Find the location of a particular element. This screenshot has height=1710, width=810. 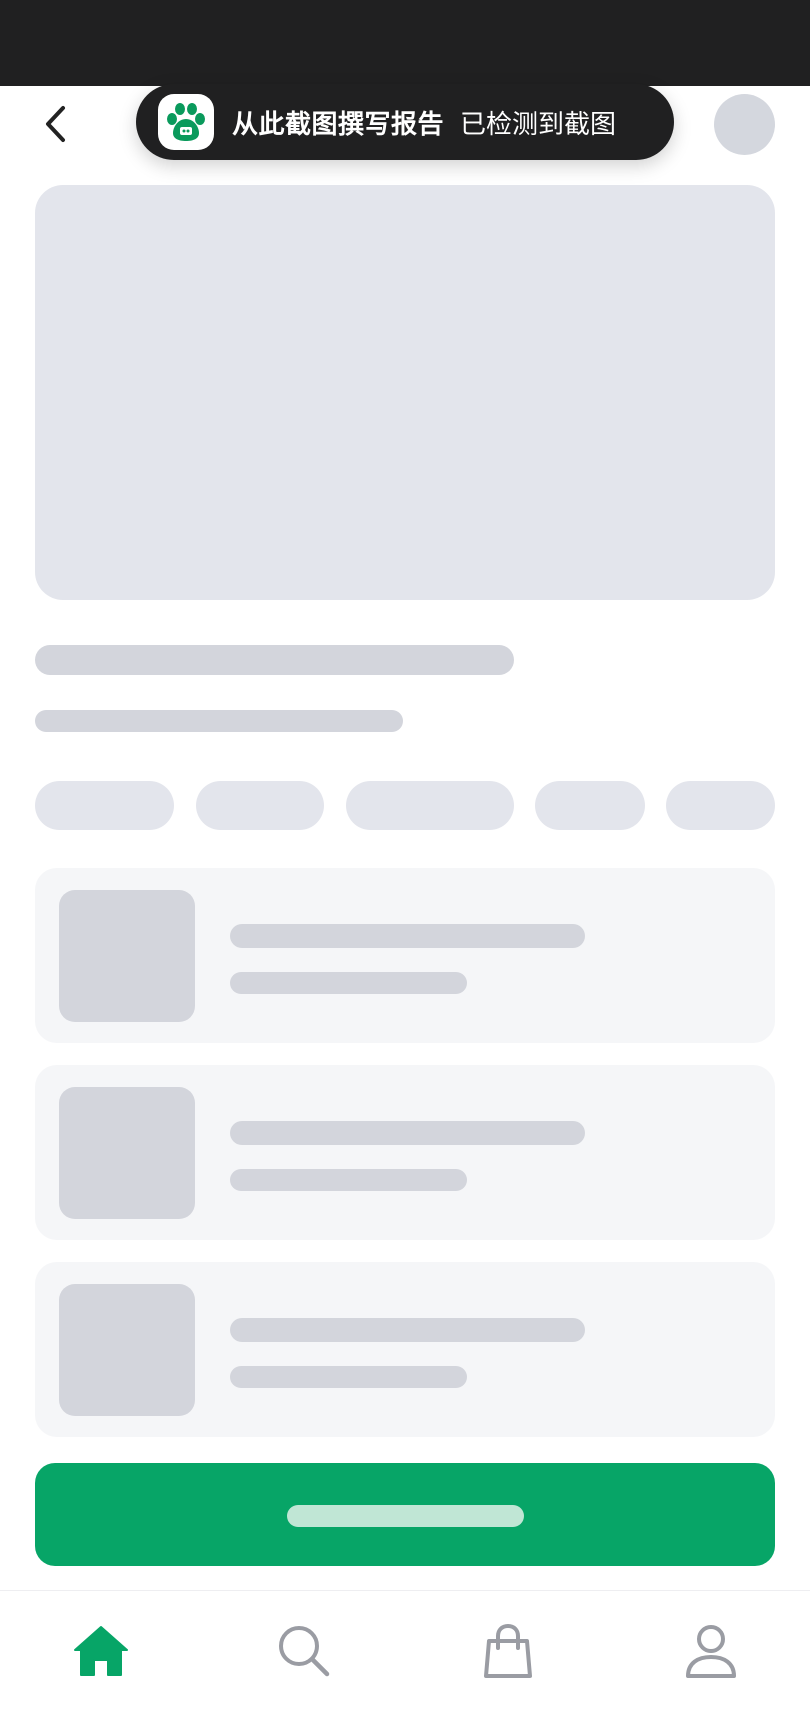

user-icon is located at coordinates (711, 1651).